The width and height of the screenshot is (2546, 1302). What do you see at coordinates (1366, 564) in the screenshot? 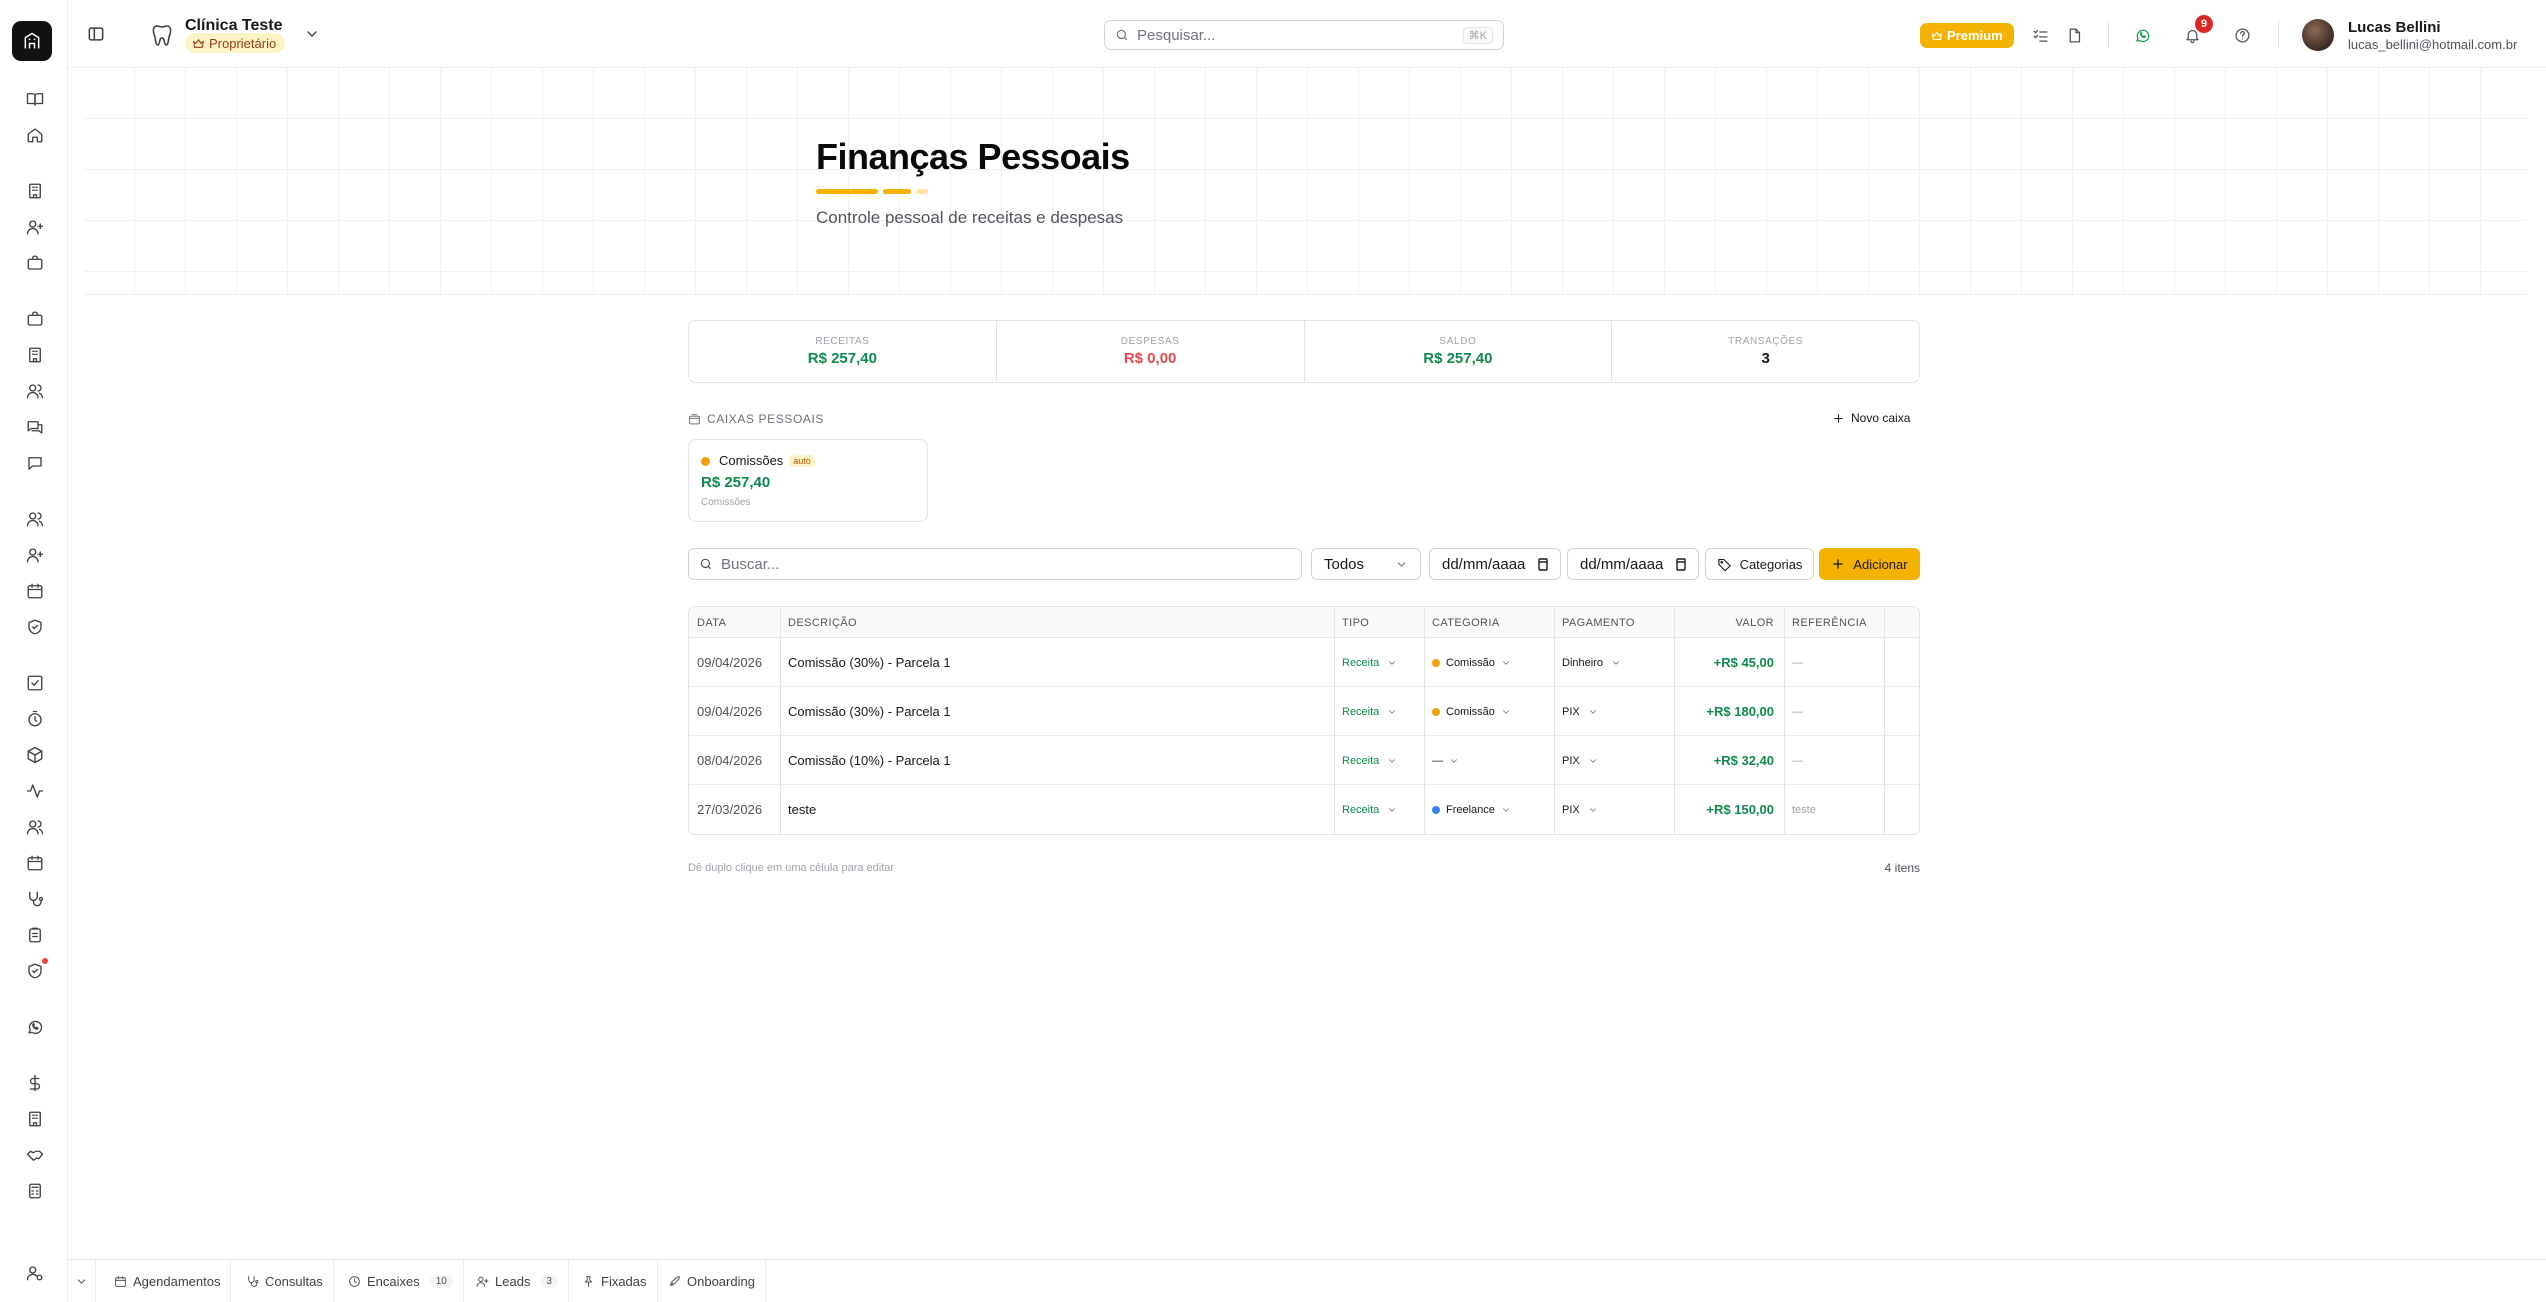
I see `type-filter-select: Todos` at bounding box center [1366, 564].